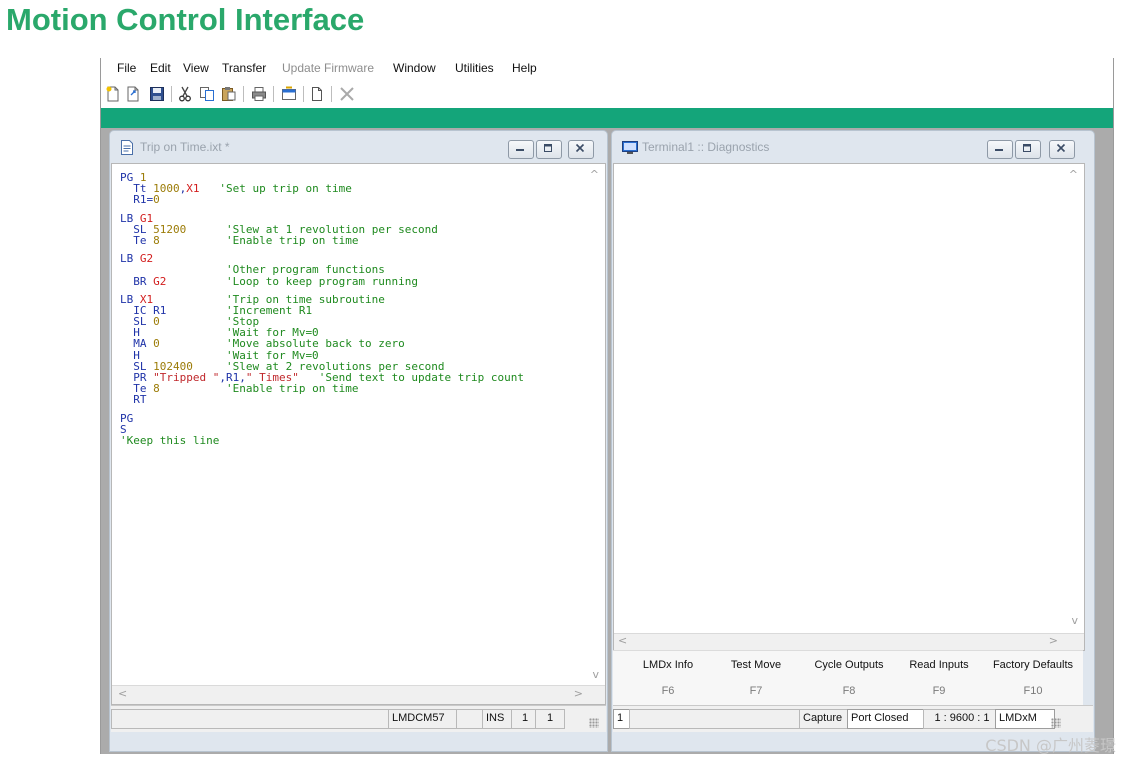  What do you see at coordinates (196, 68) in the screenshot?
I see `menu-view: View` at bounding box center [196, 68].